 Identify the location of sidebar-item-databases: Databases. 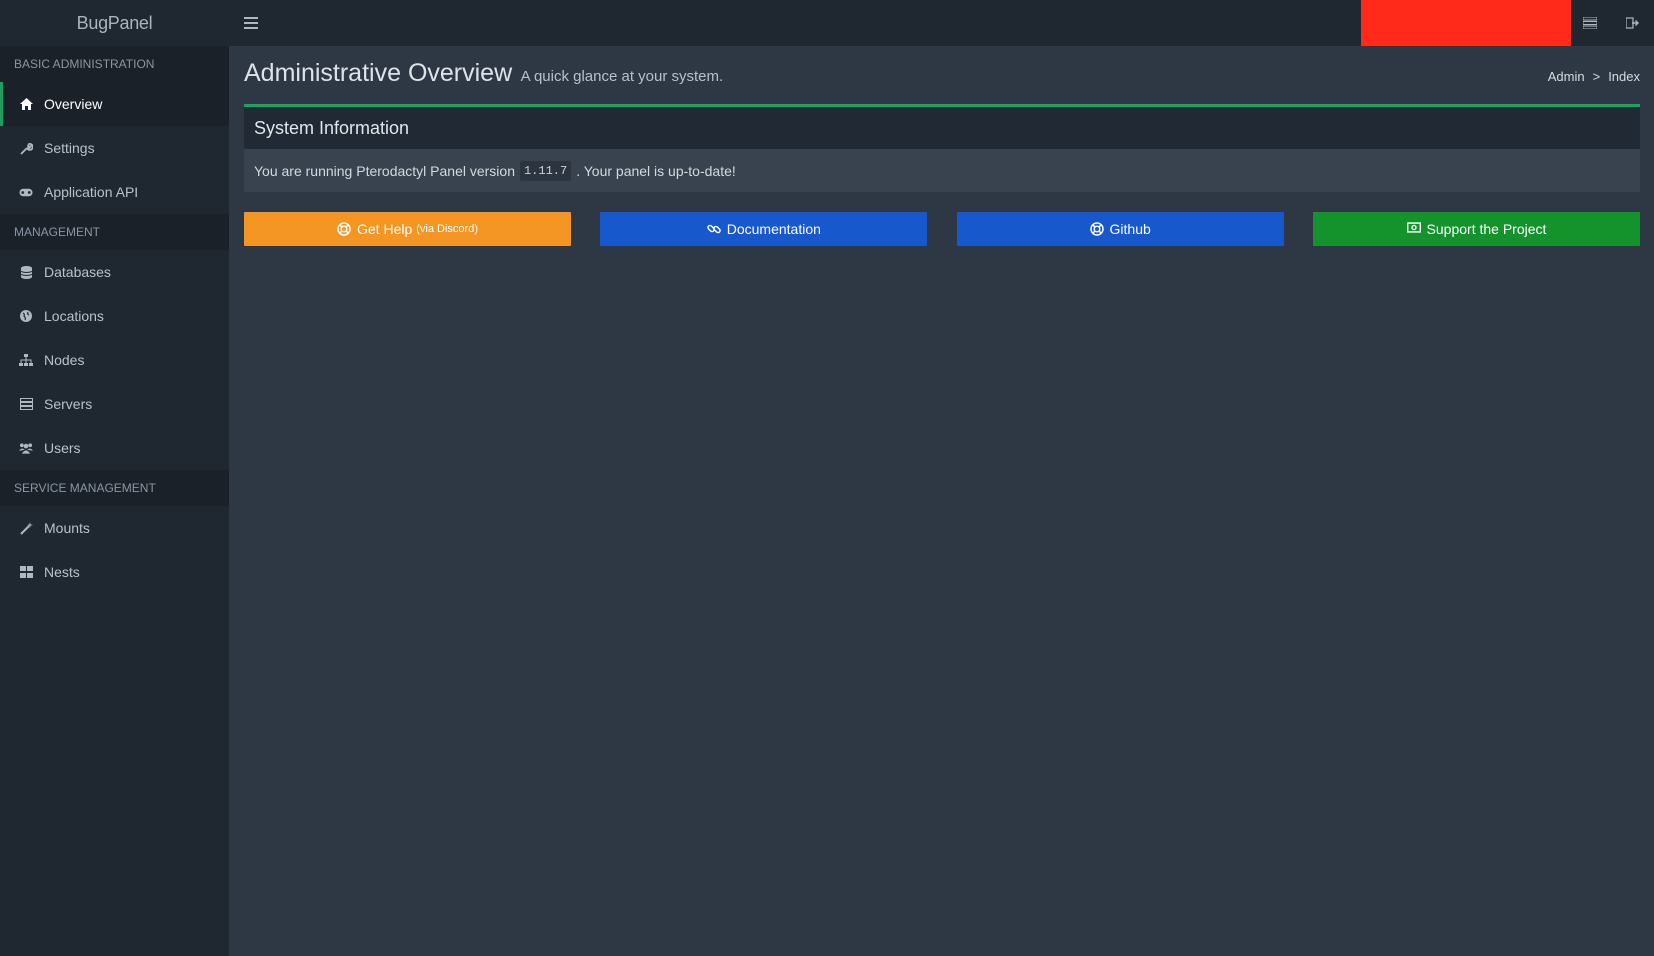
(114, 272).